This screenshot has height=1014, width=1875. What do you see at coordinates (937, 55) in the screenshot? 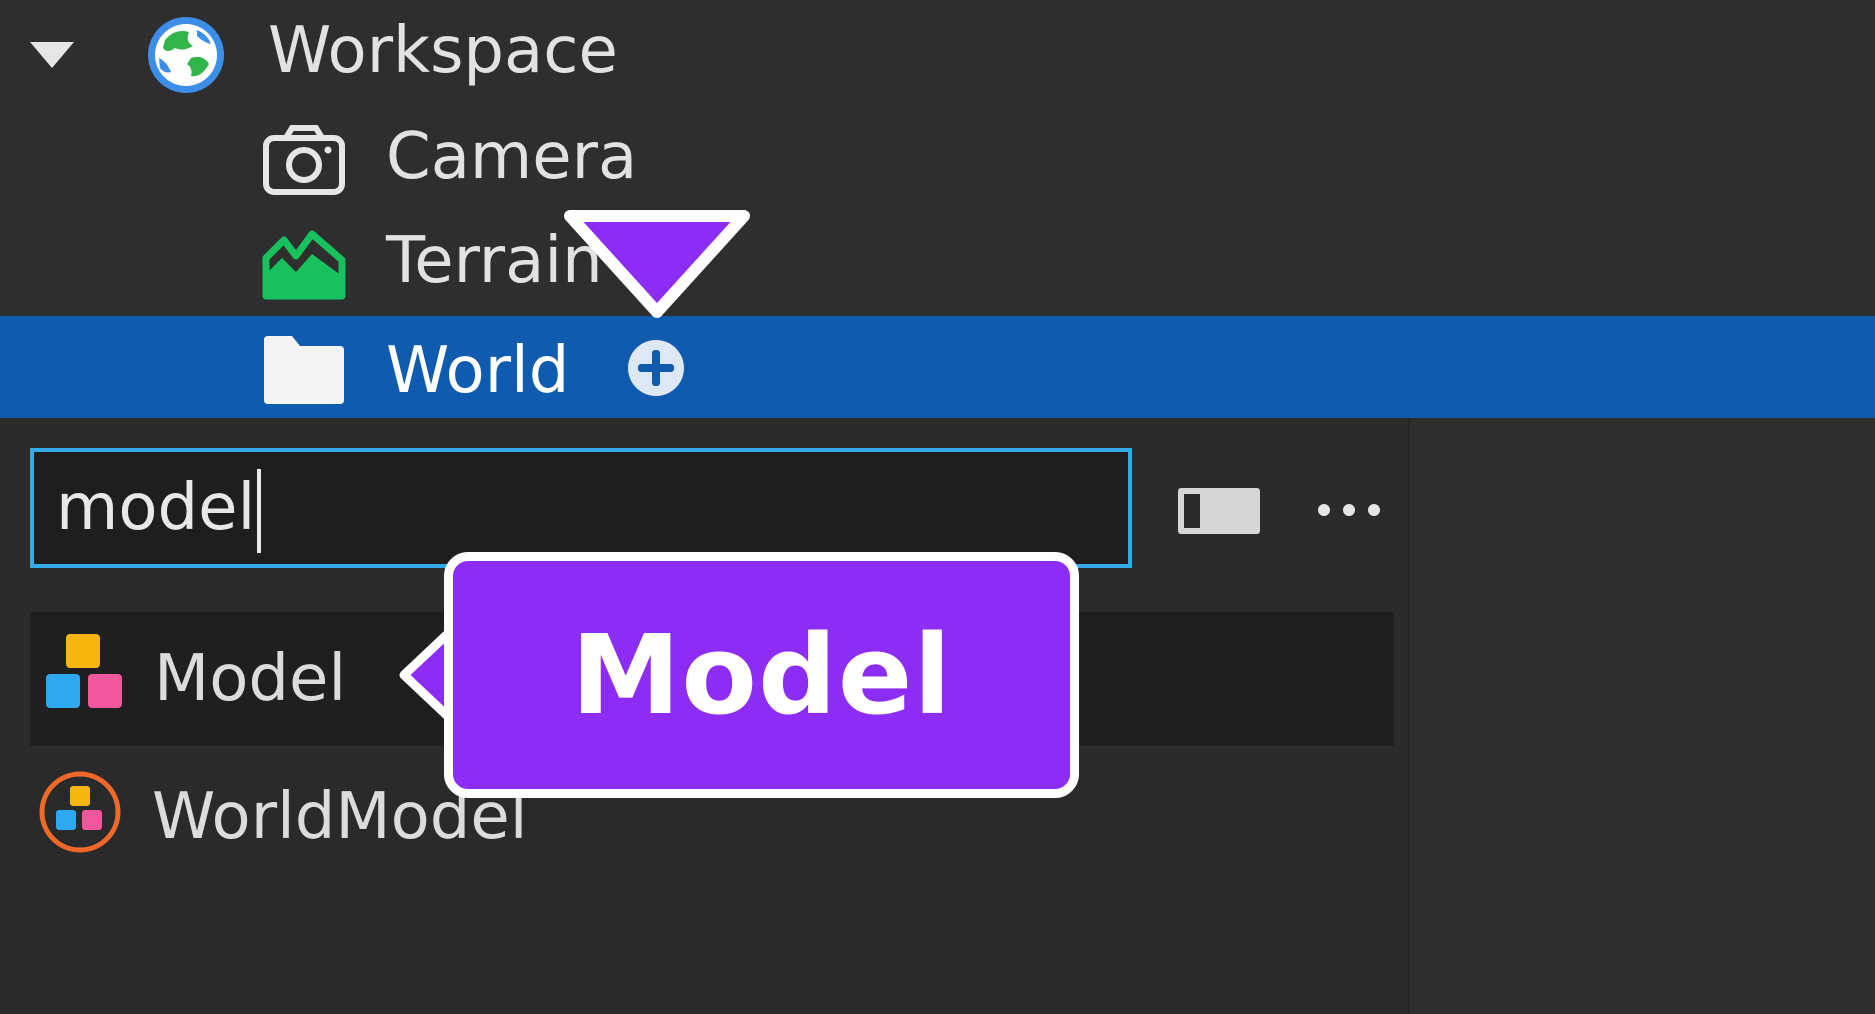
I see `tree-row-workspace: Workspace` at bounding box center [937, 55].